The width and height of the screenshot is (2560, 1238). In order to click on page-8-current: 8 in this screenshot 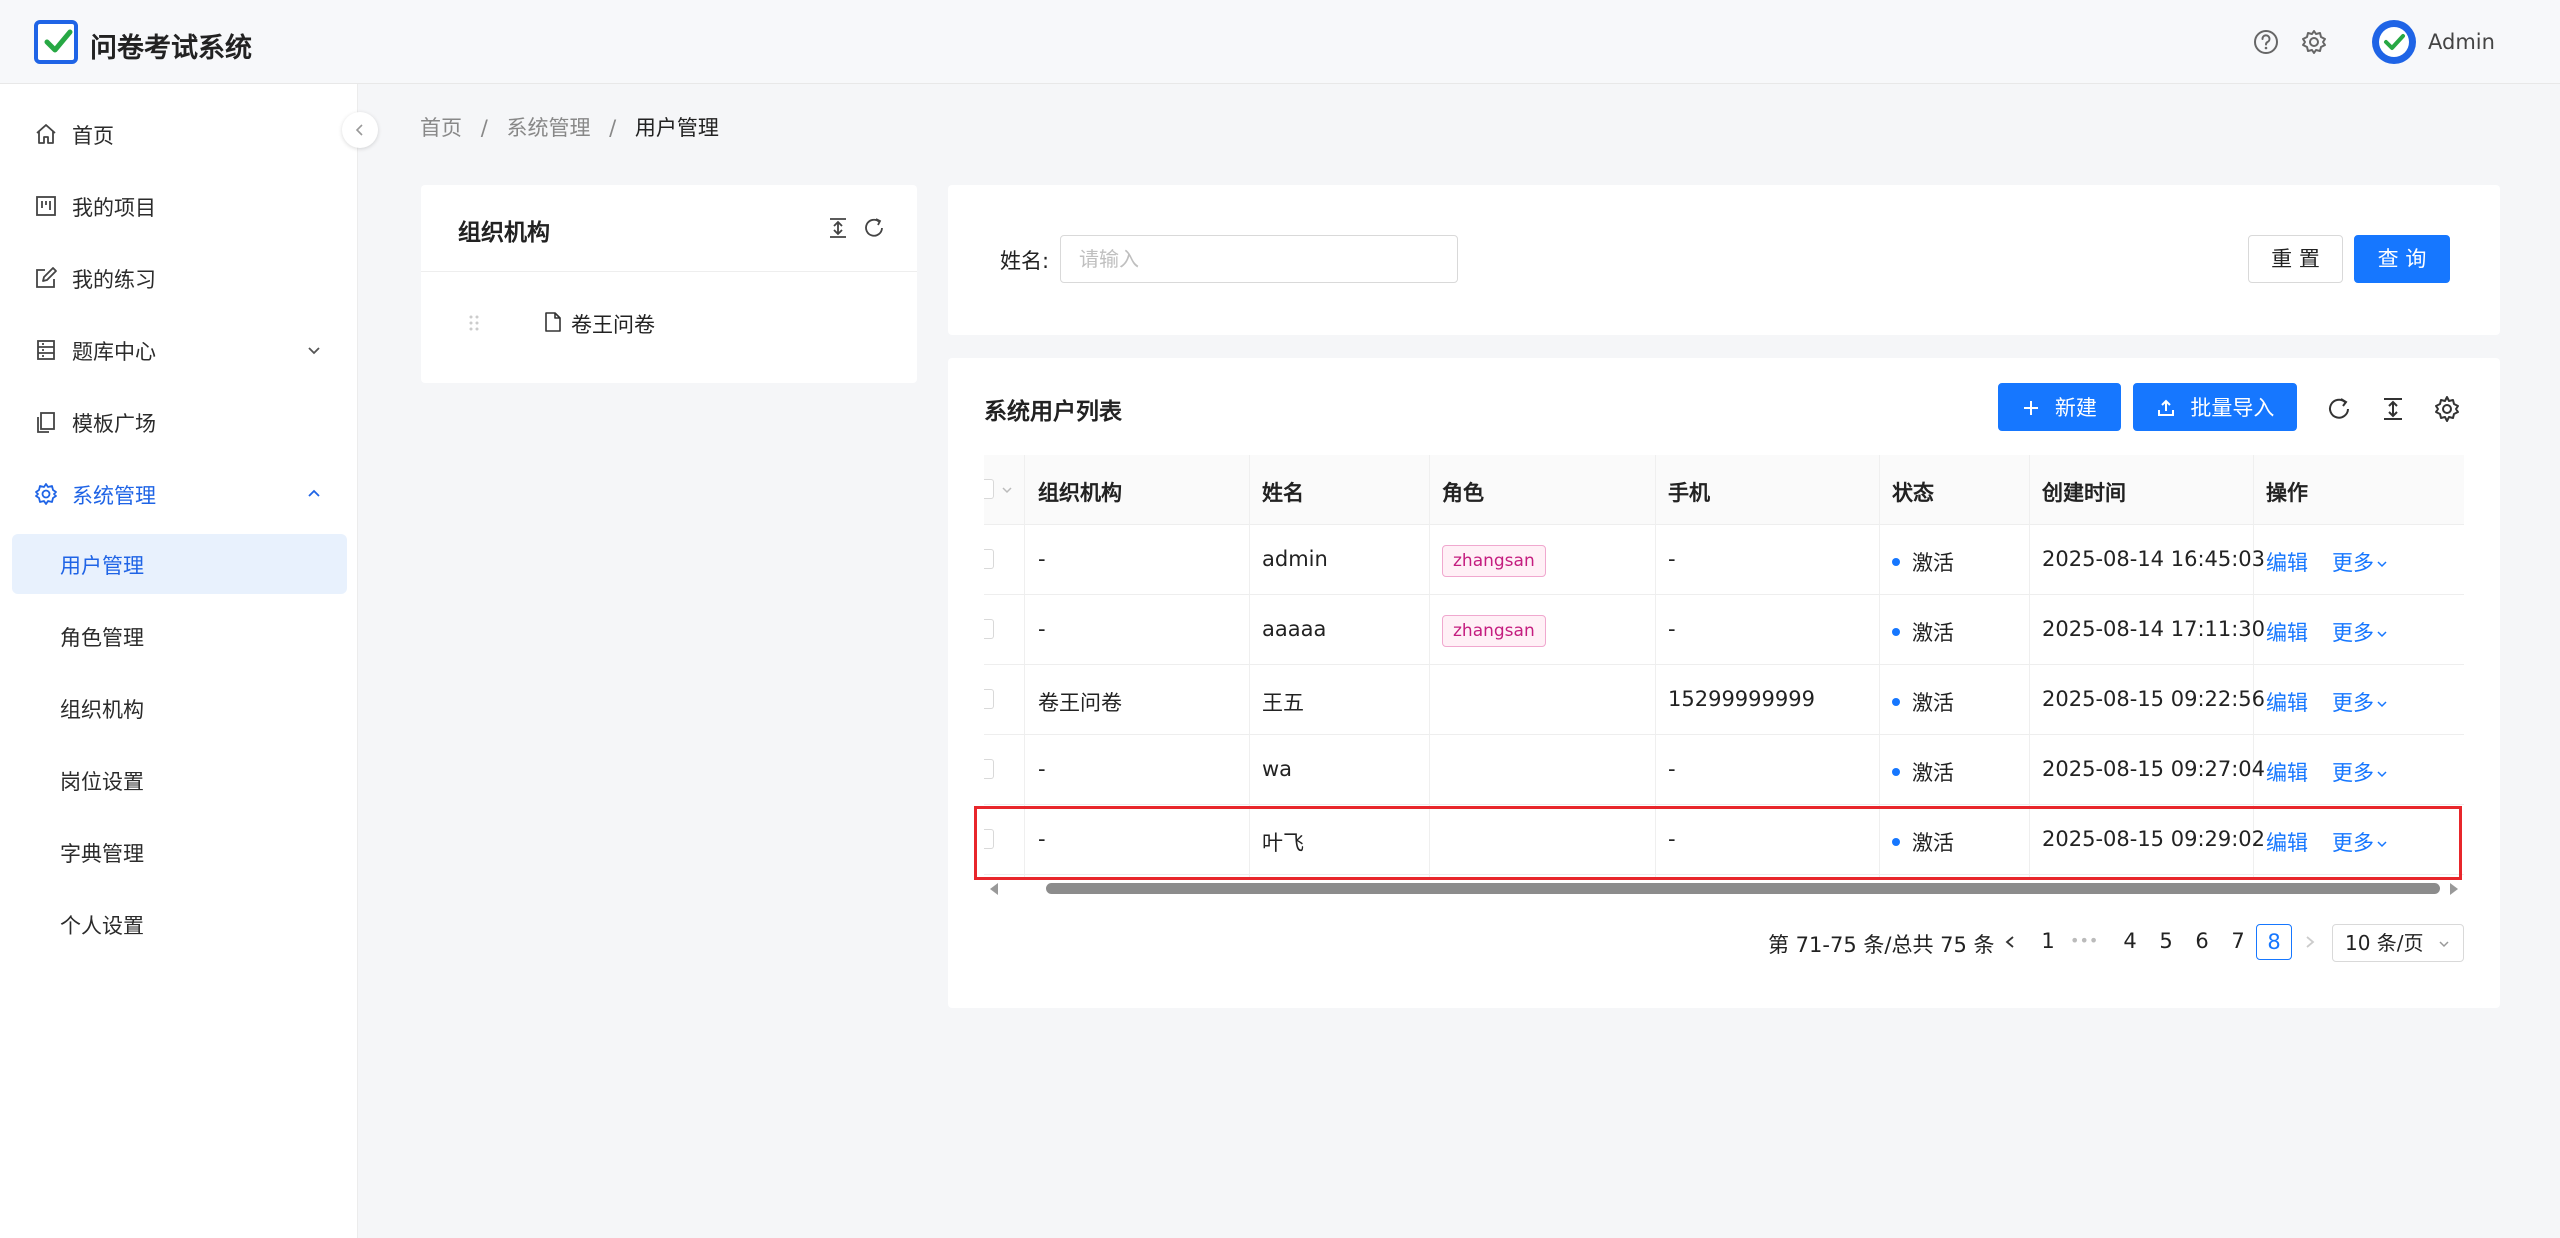, I will do `click(2274, 942)`.